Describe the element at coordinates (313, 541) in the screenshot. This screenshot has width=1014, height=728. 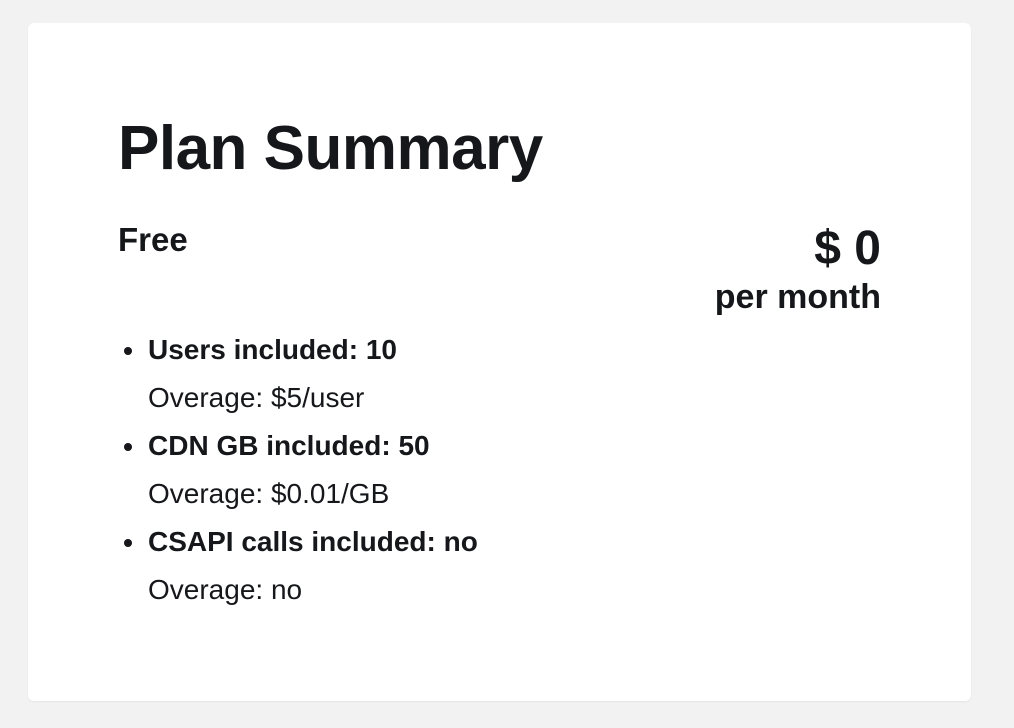
I see `feature-label: CSAPI calls included: no` at that location.